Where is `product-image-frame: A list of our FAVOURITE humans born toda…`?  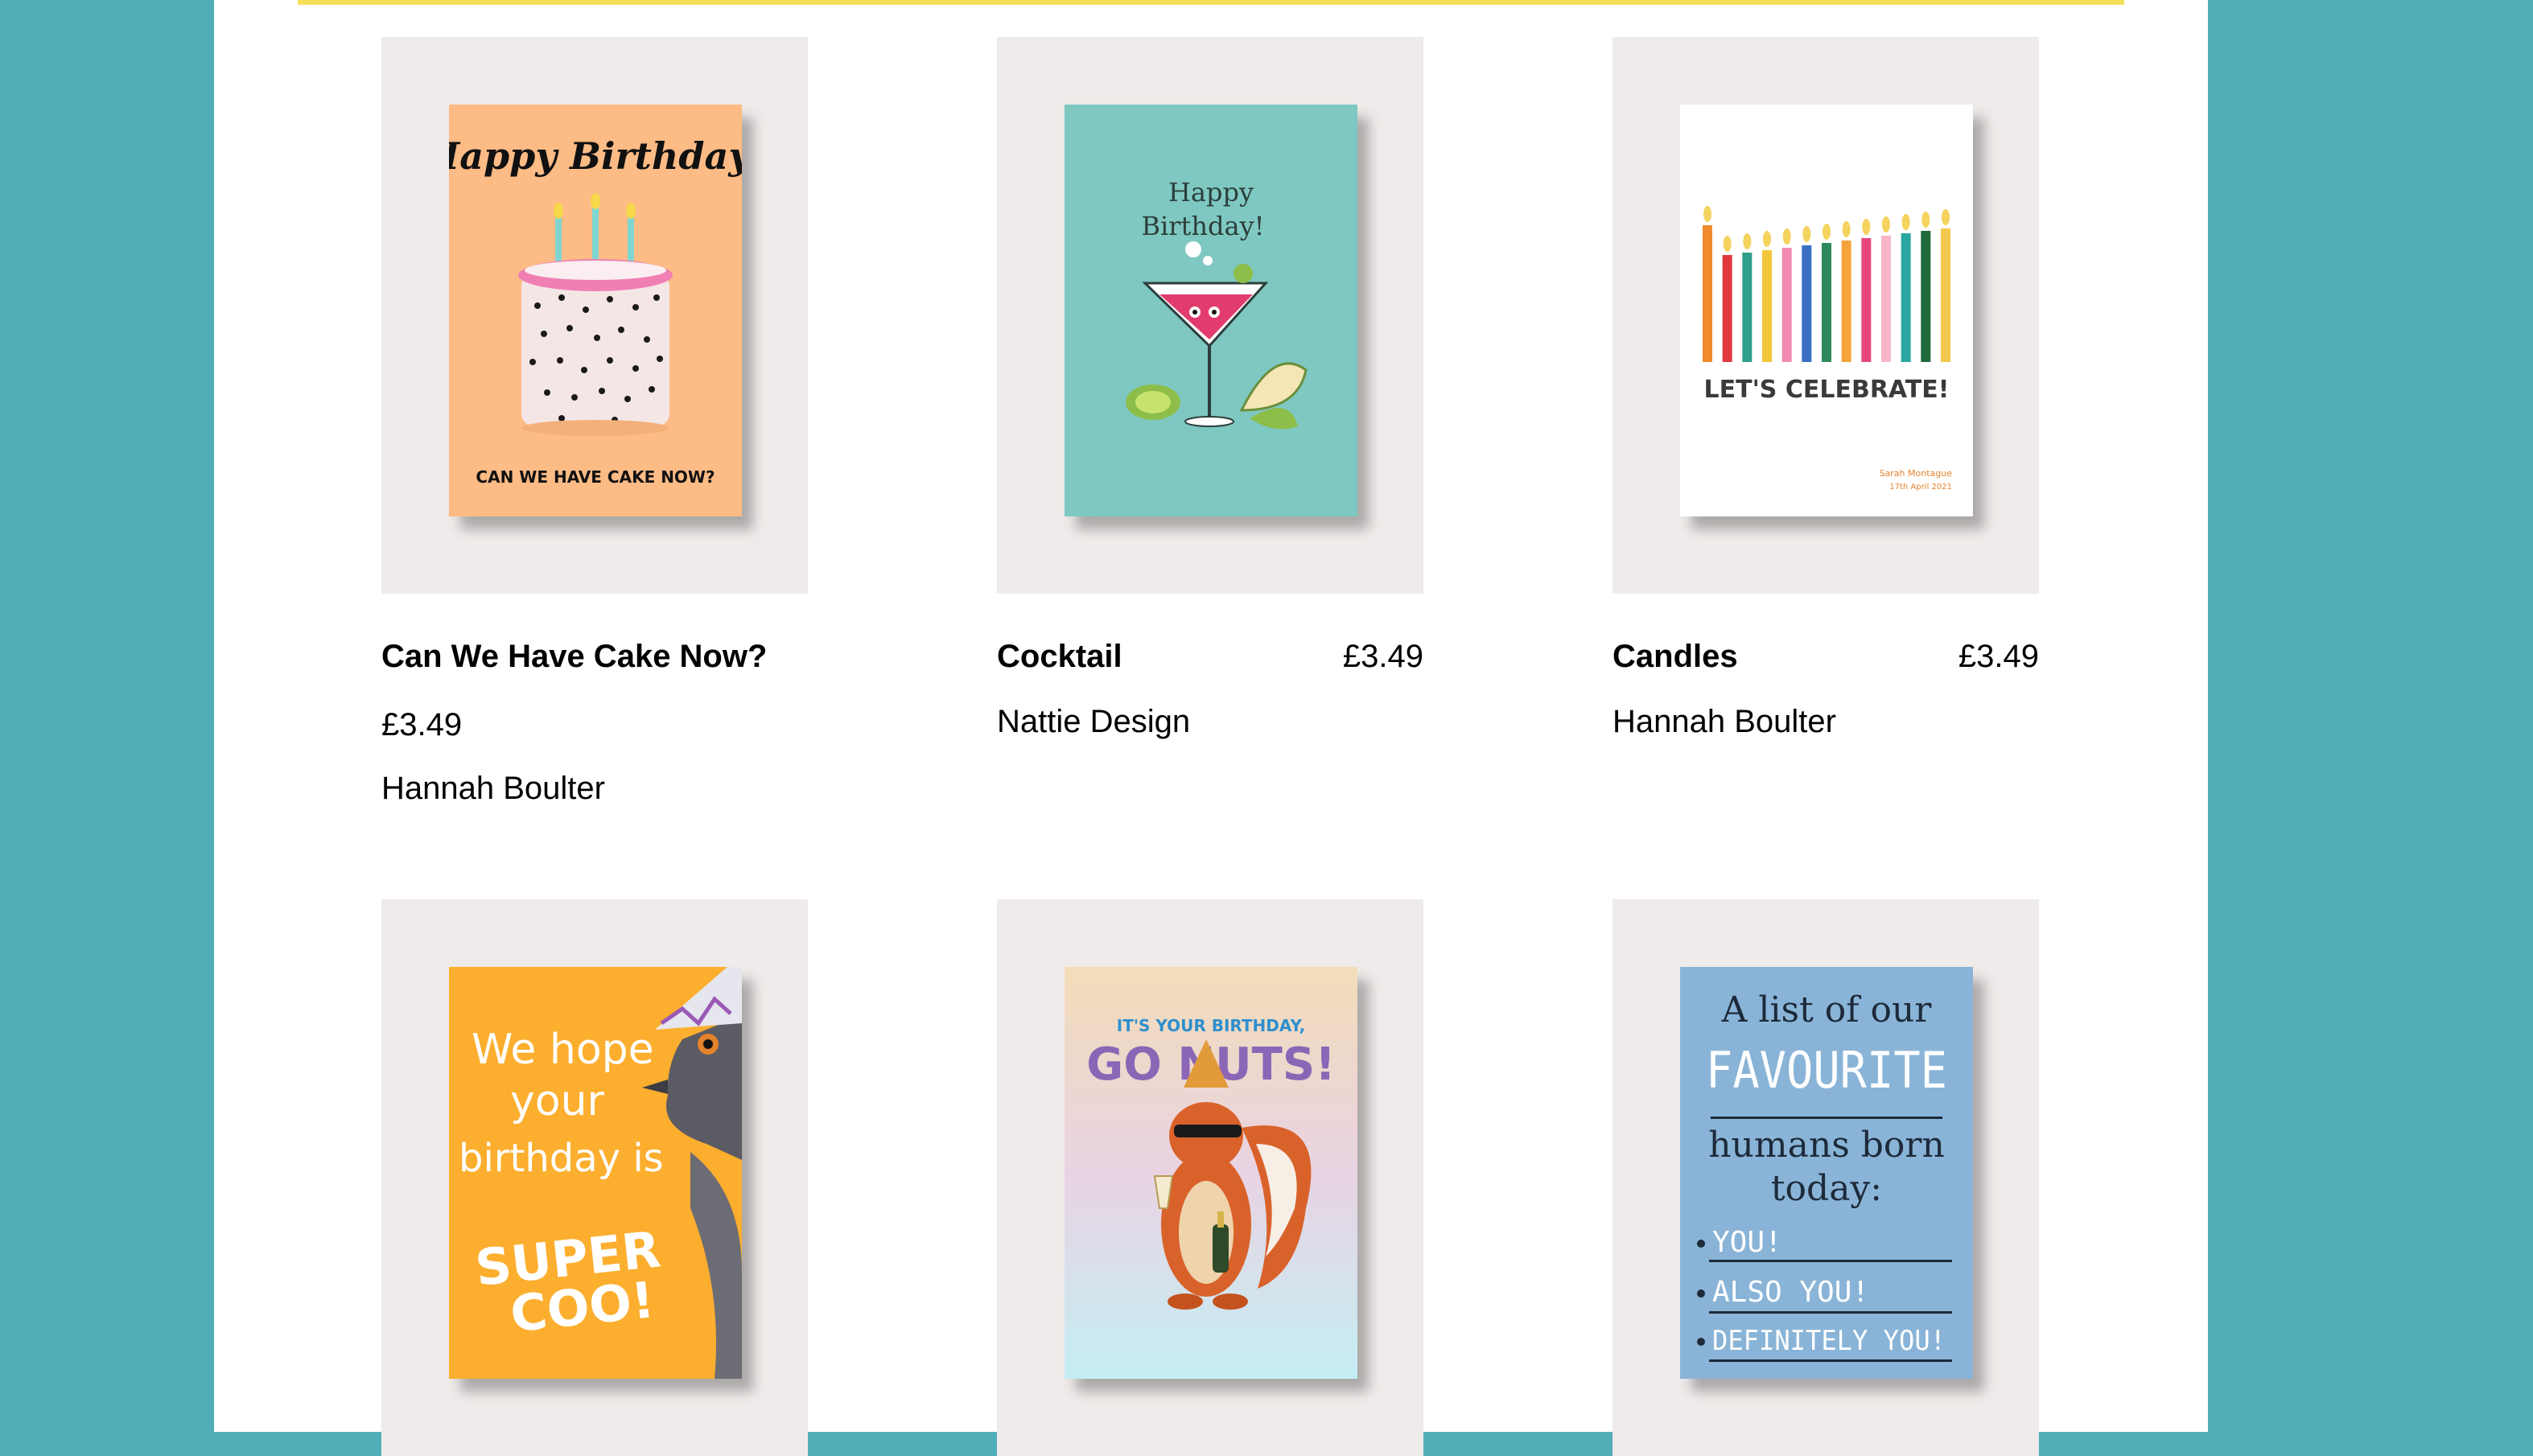 product-image-frame: A list of our FAVOURITE humans born toda… is located at coordinates (1825, 1178).